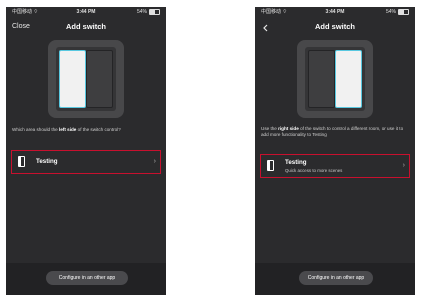 This screenshot has height=298, width=424. Describe the element at coordinates (348, 79) in the screenshot. I see `right-rocker-selected` at that location.